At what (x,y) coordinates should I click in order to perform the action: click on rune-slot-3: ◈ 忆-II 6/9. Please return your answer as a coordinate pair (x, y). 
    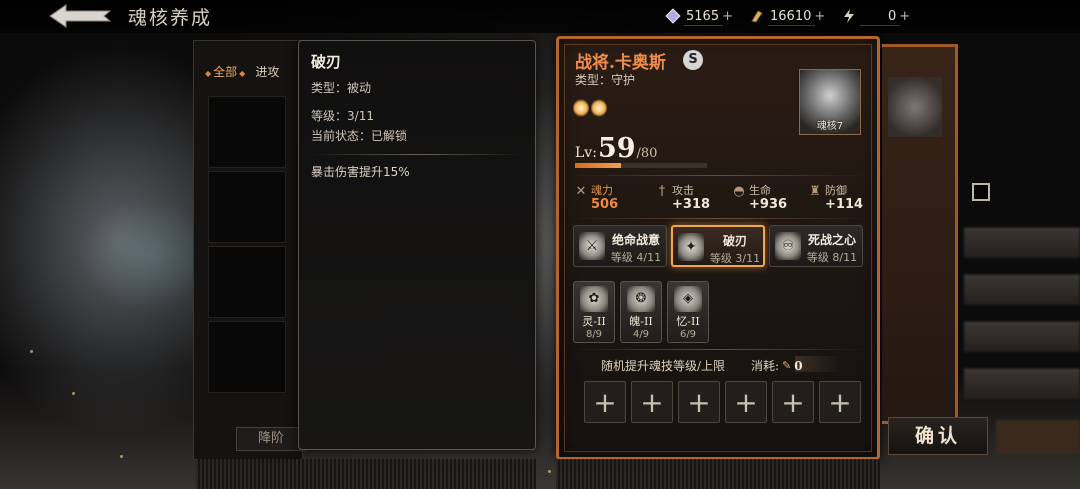
    Looking at the image, I should click on (688, 312).